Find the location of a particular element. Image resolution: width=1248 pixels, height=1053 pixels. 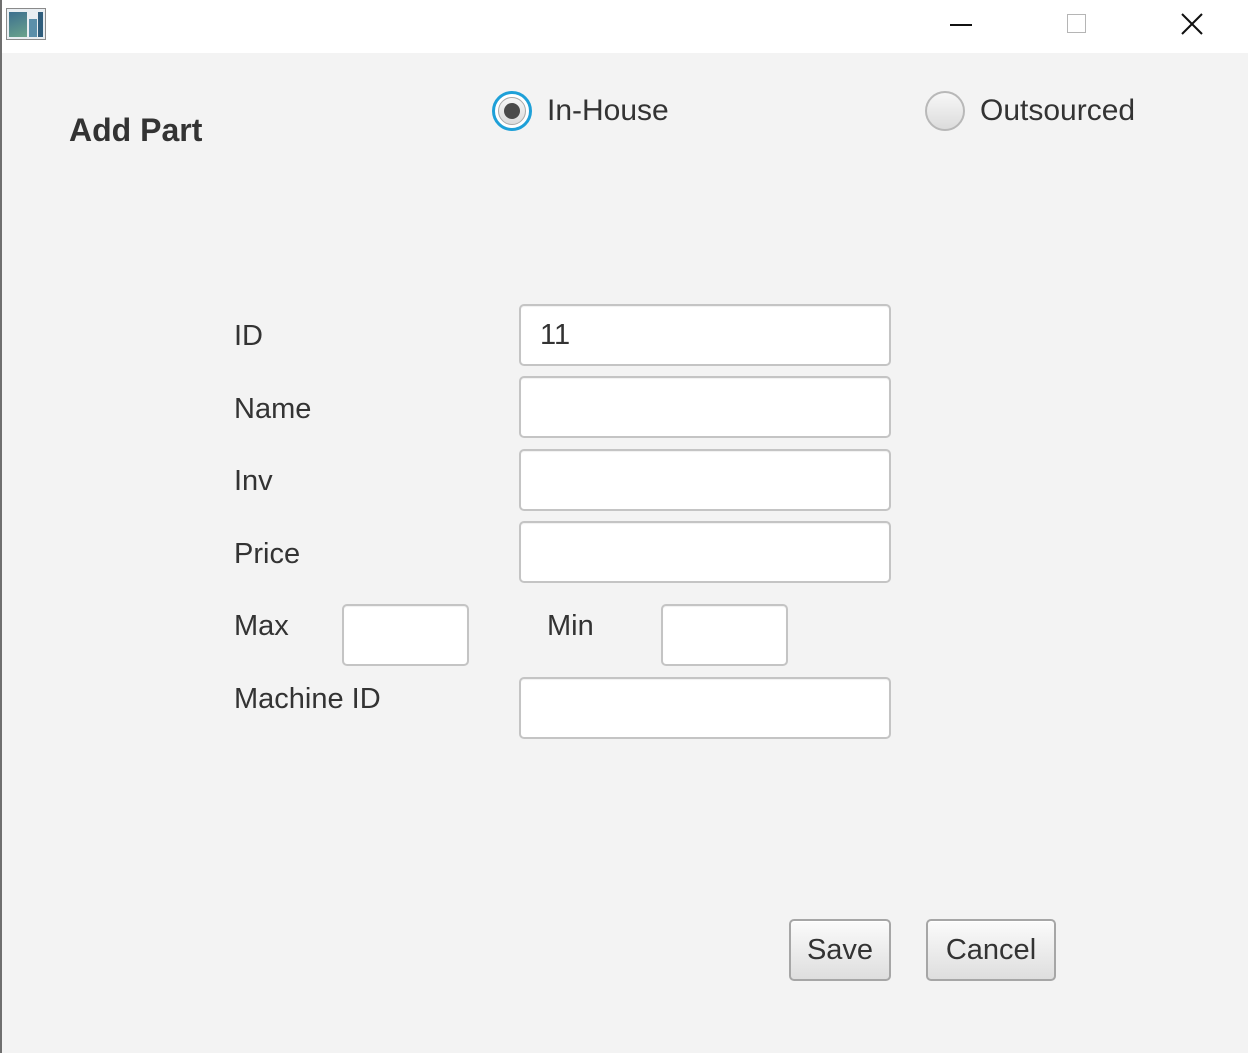

minimize-button is located at coordinates (960, 25).